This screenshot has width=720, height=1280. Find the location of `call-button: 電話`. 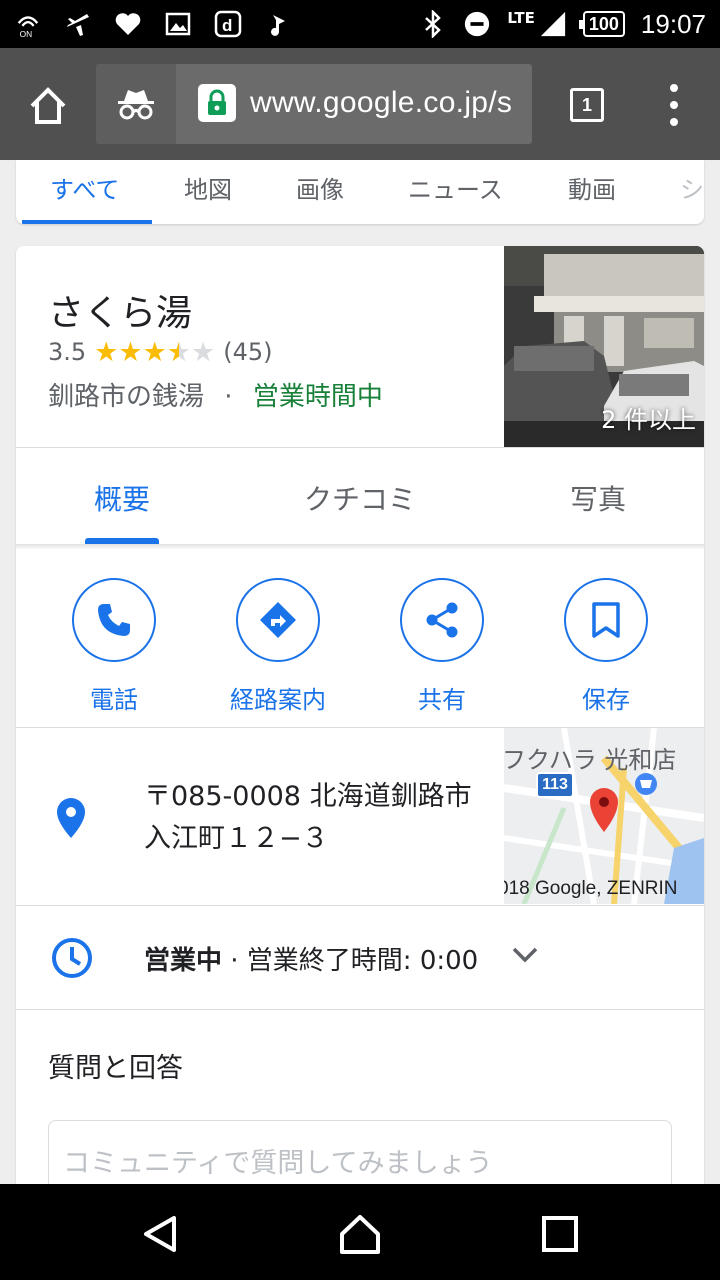

call-button: 電話 is located at coordinates (114, 646).